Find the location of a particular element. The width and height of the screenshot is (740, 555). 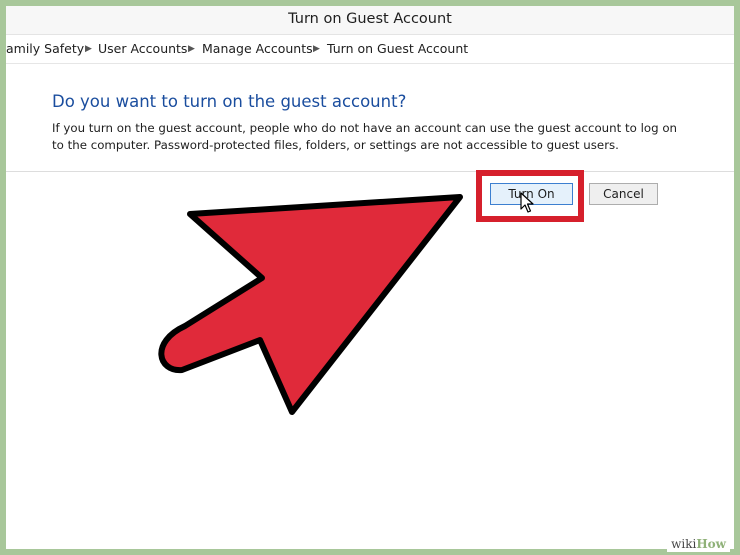

wikihow-watermark: wikiHow is located at coordinates (698, 544).